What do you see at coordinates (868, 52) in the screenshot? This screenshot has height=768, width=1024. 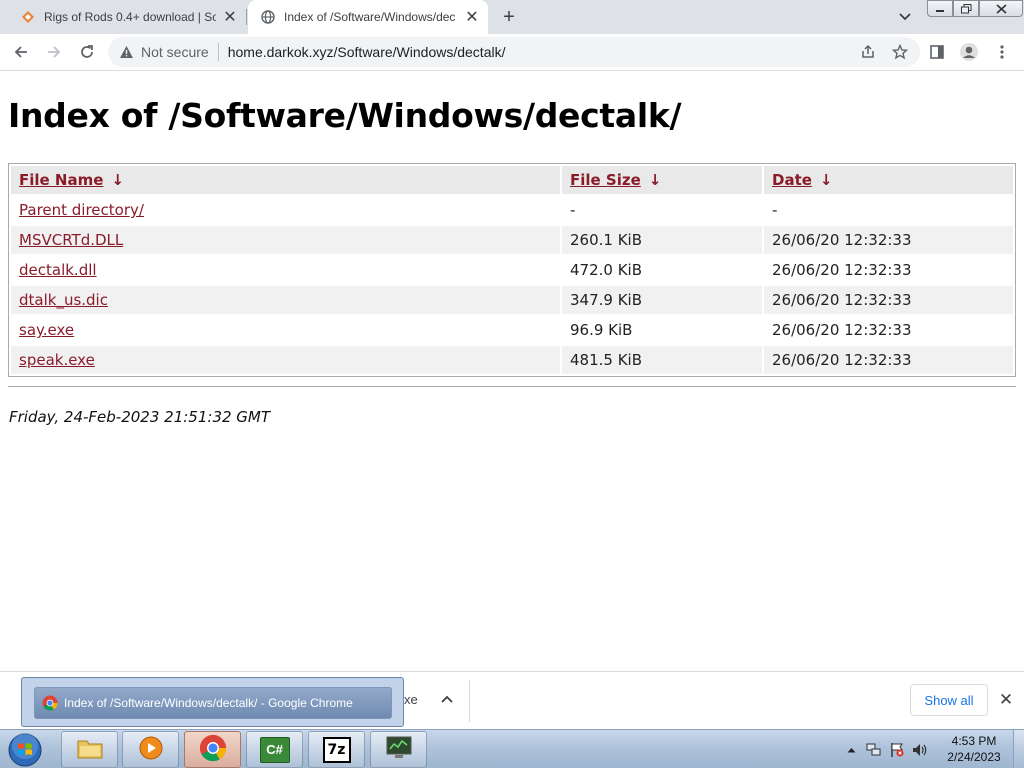 I see `share-icon` at bounding box center [868, 52].